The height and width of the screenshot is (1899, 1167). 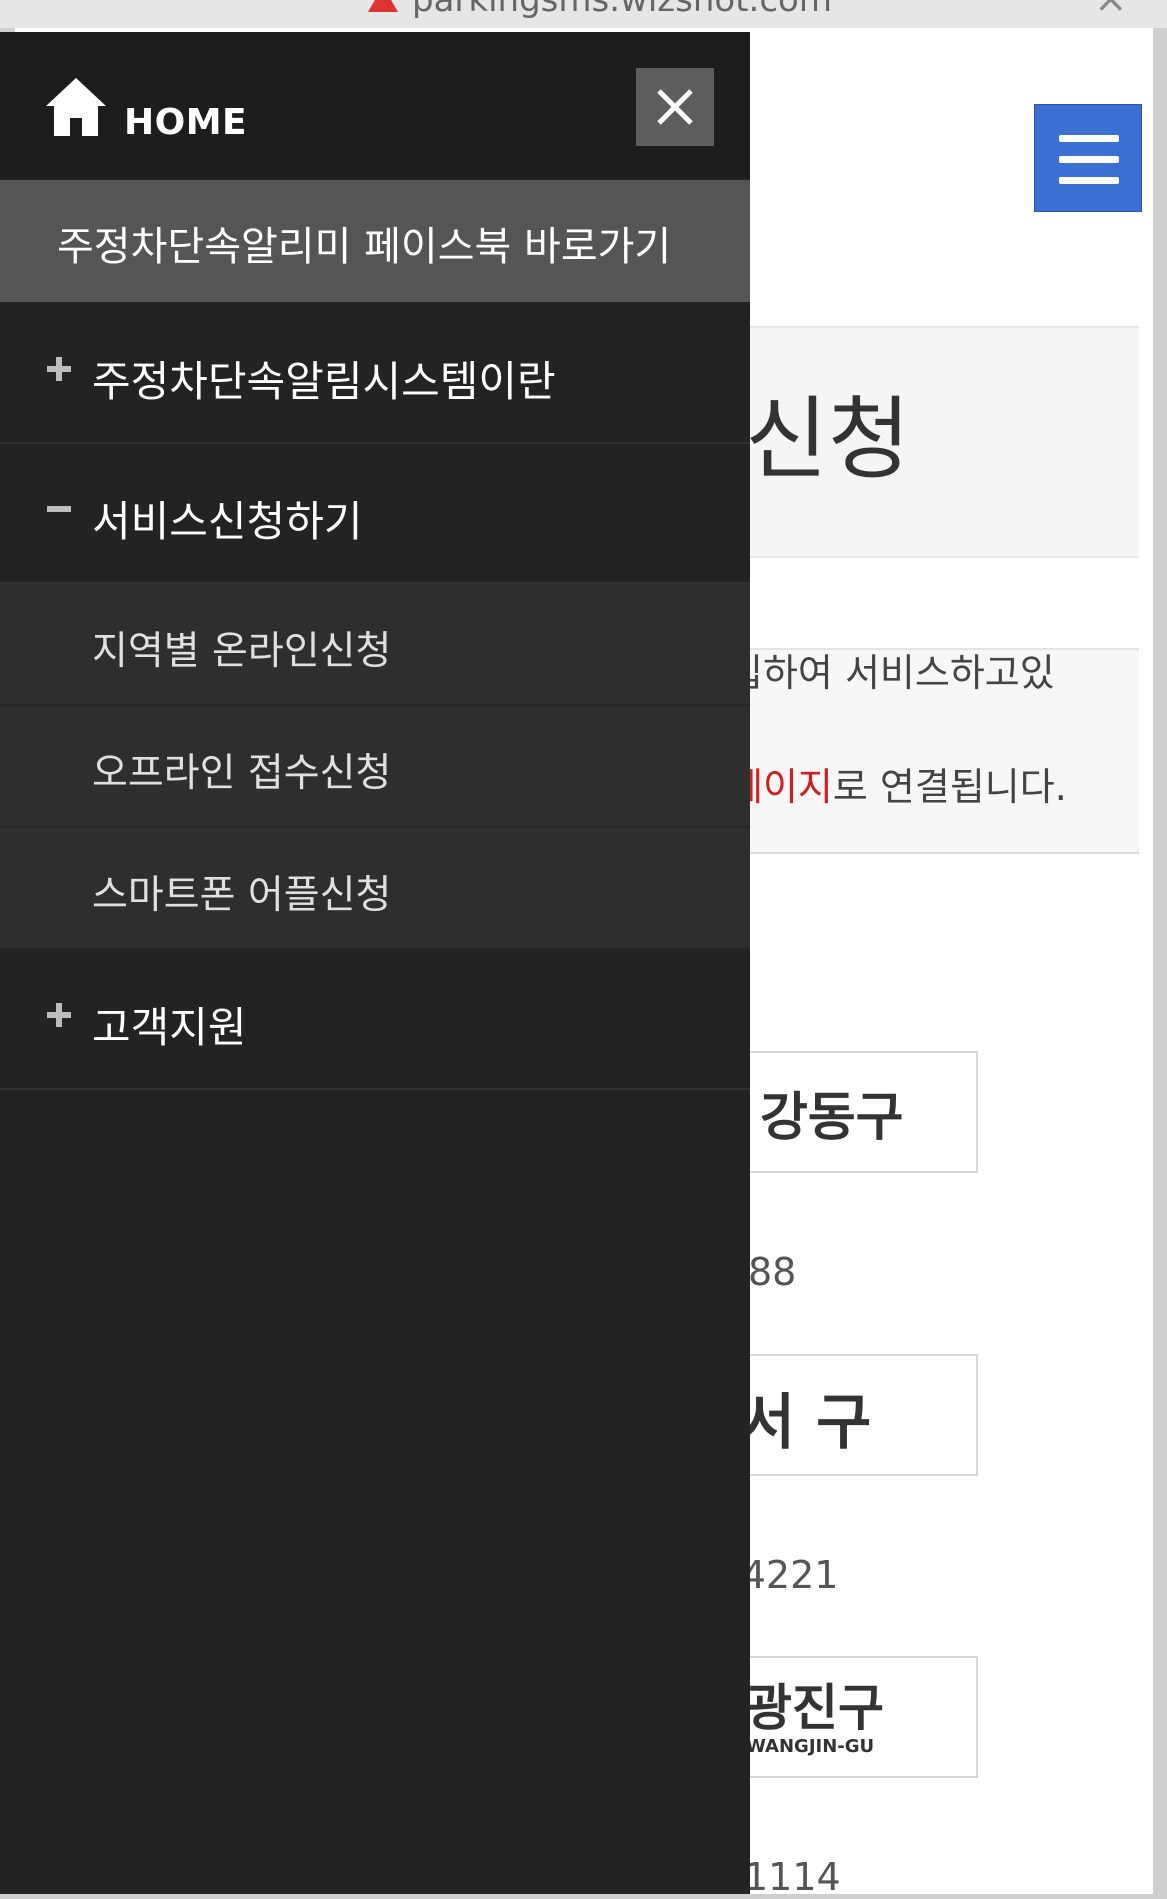 I want to click on district-logo-subtext: WANGJIN-GU, so click(x=810, y=1746).